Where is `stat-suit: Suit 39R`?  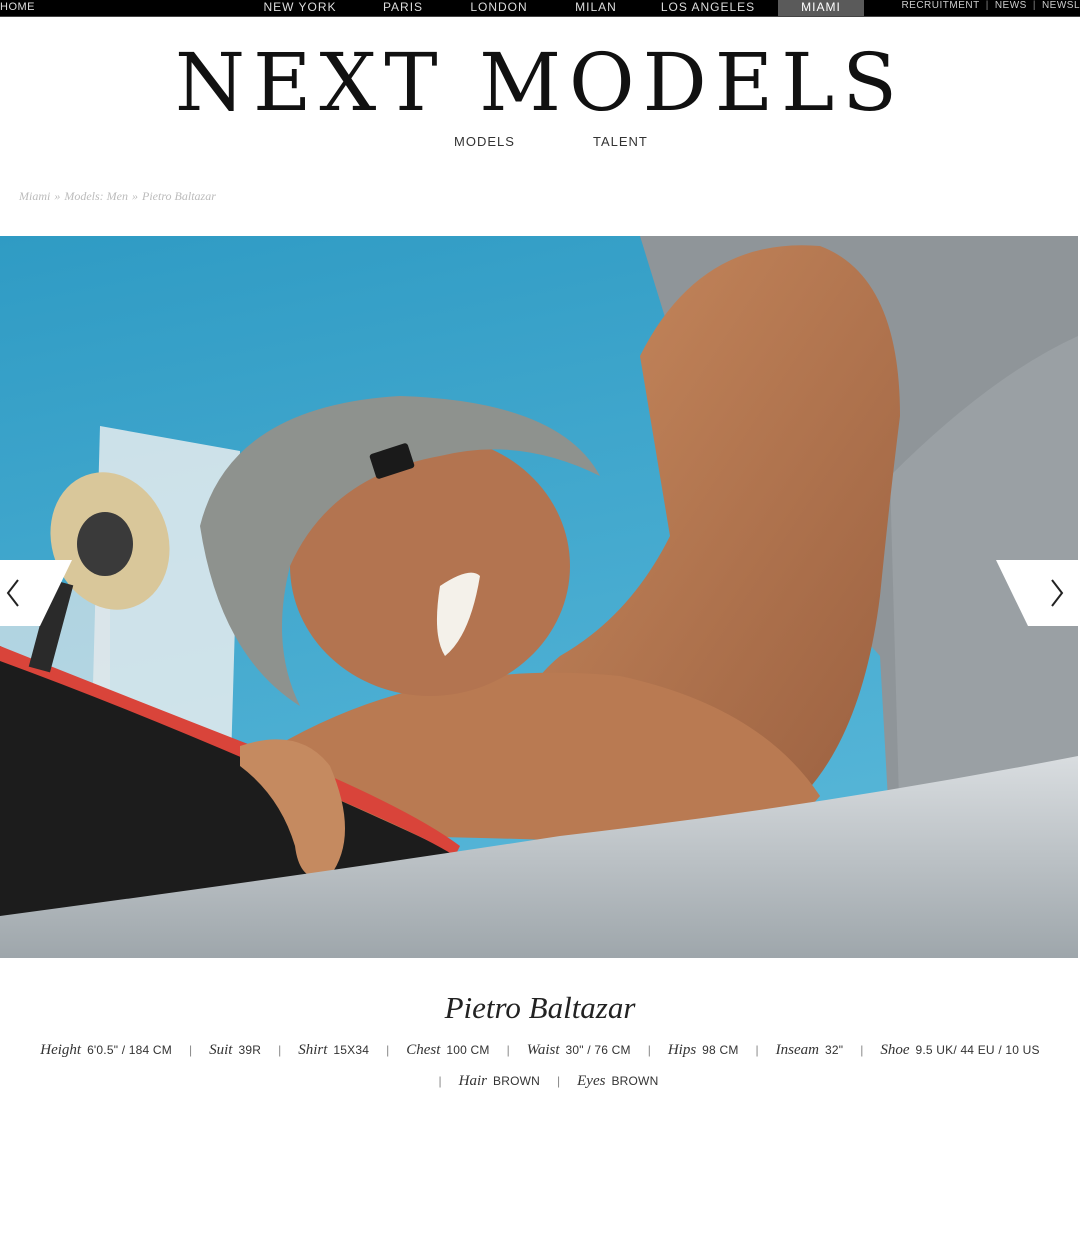 stat-suit: Suit 39R is located at coordinates (235, 1050).